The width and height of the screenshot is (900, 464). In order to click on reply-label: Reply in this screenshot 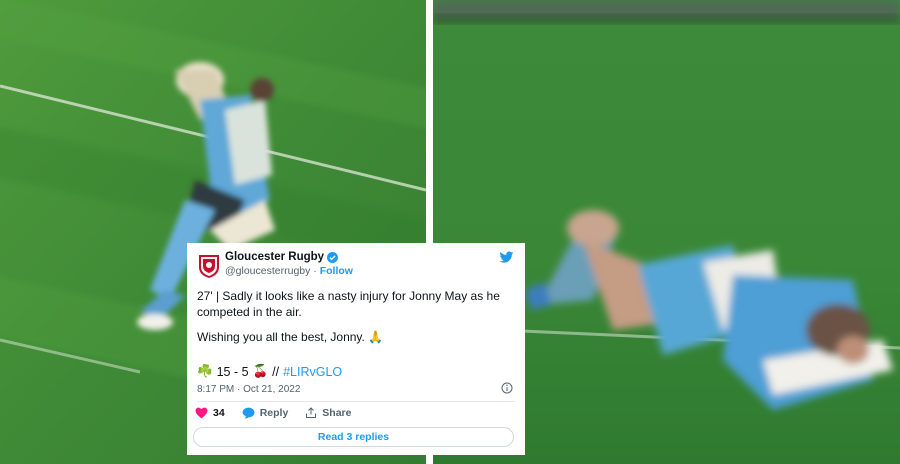, I will do `click(274, 413)`.